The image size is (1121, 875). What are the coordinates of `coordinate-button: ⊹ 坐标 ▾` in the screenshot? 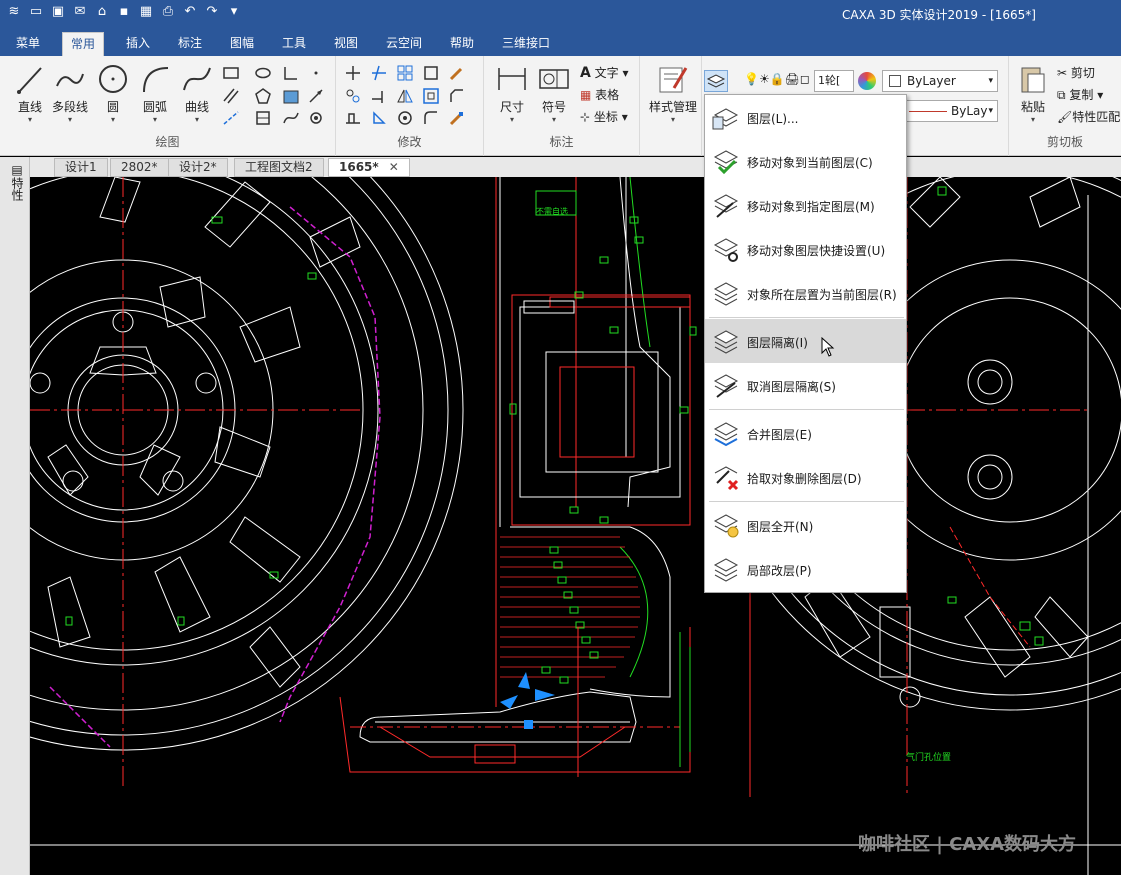 It's located at (604, 116).